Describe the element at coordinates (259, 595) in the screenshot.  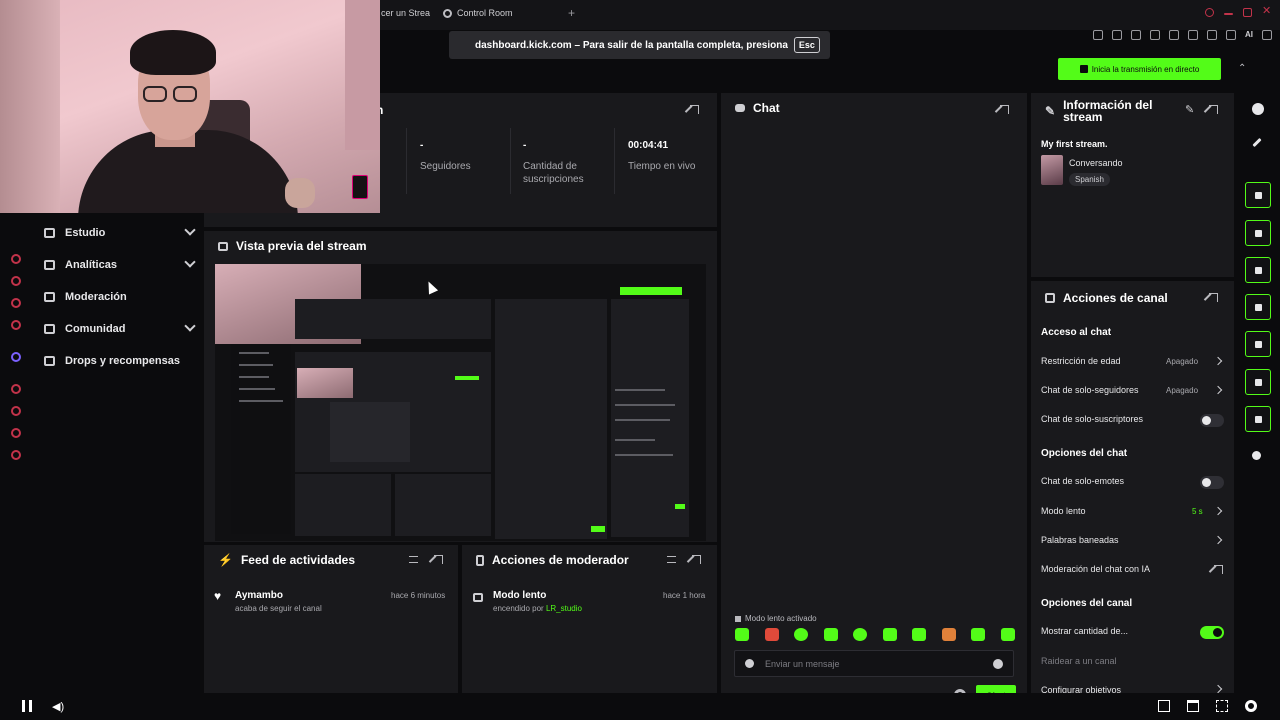
I see `feed-user: Aymambo` at that location.